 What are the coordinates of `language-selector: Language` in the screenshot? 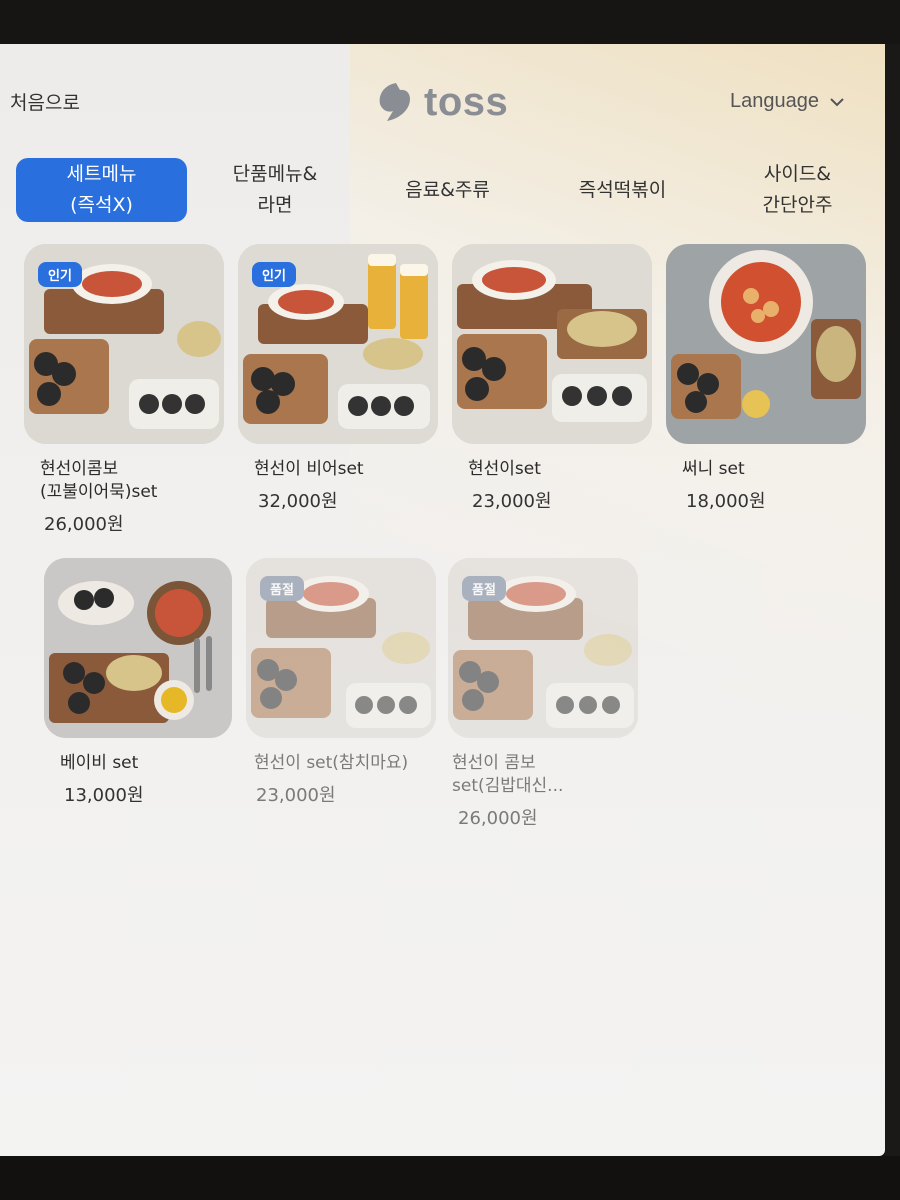 It's located at (787, 101).